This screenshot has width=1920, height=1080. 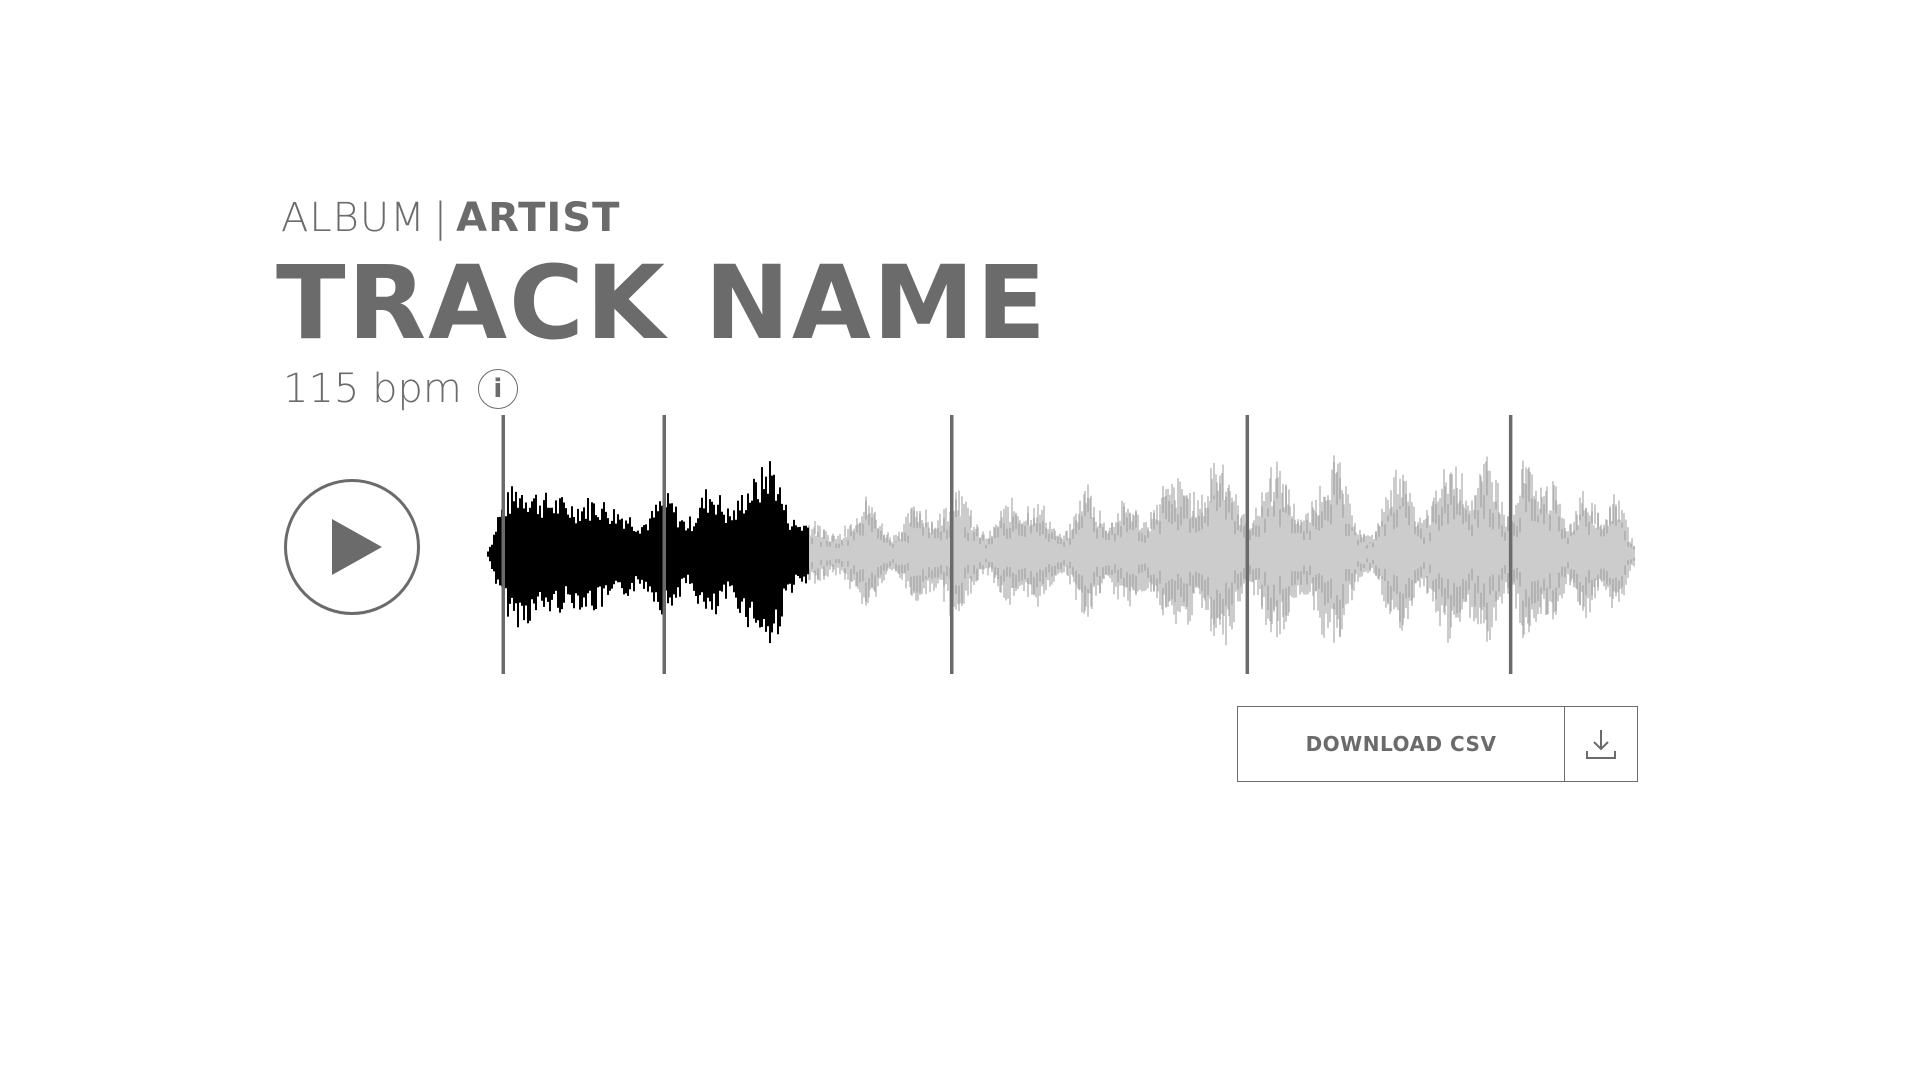 What do you see at coordinates (1061, 544) in the screenshot?
I see `waveform-scrubber` at bounding box center [1061, 544].